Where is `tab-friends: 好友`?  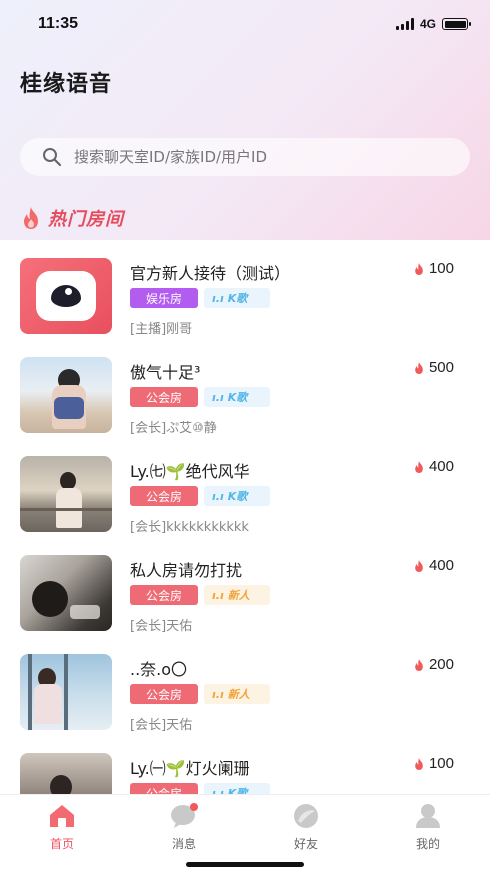
tab-friends: 好友 is located at coordinates (306, 827).